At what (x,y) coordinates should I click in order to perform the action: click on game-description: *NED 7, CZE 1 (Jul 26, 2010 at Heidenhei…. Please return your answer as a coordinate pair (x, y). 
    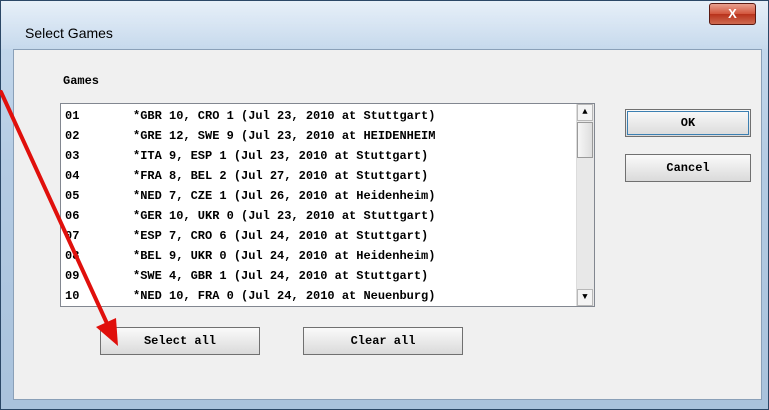
    Looking at the image, I should click on (284, 196).